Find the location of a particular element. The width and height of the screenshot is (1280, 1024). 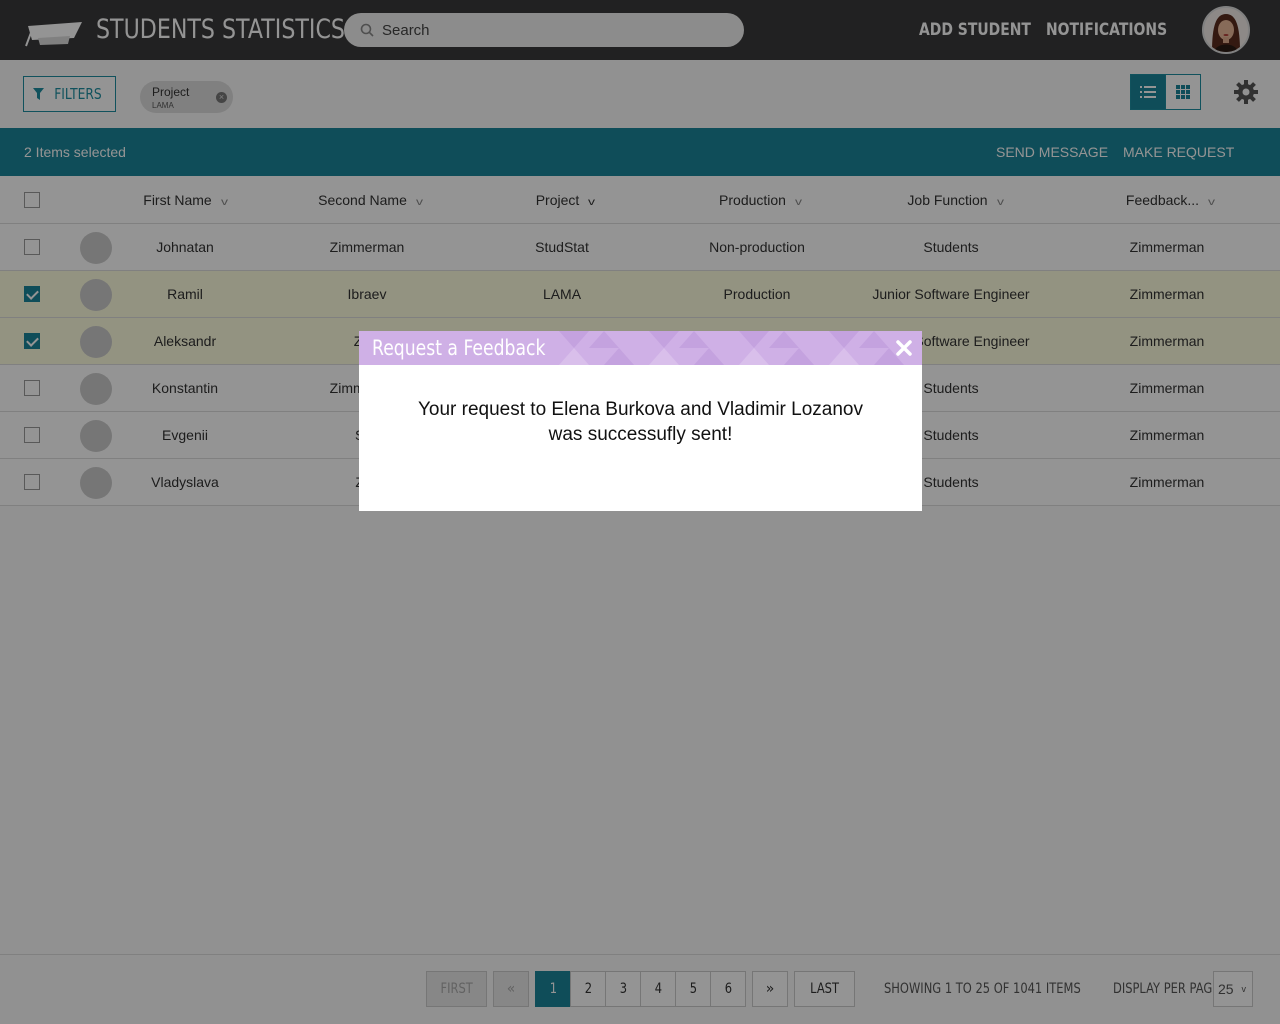

modal-title: Request a Feedback is located at coordinates (459, 348).